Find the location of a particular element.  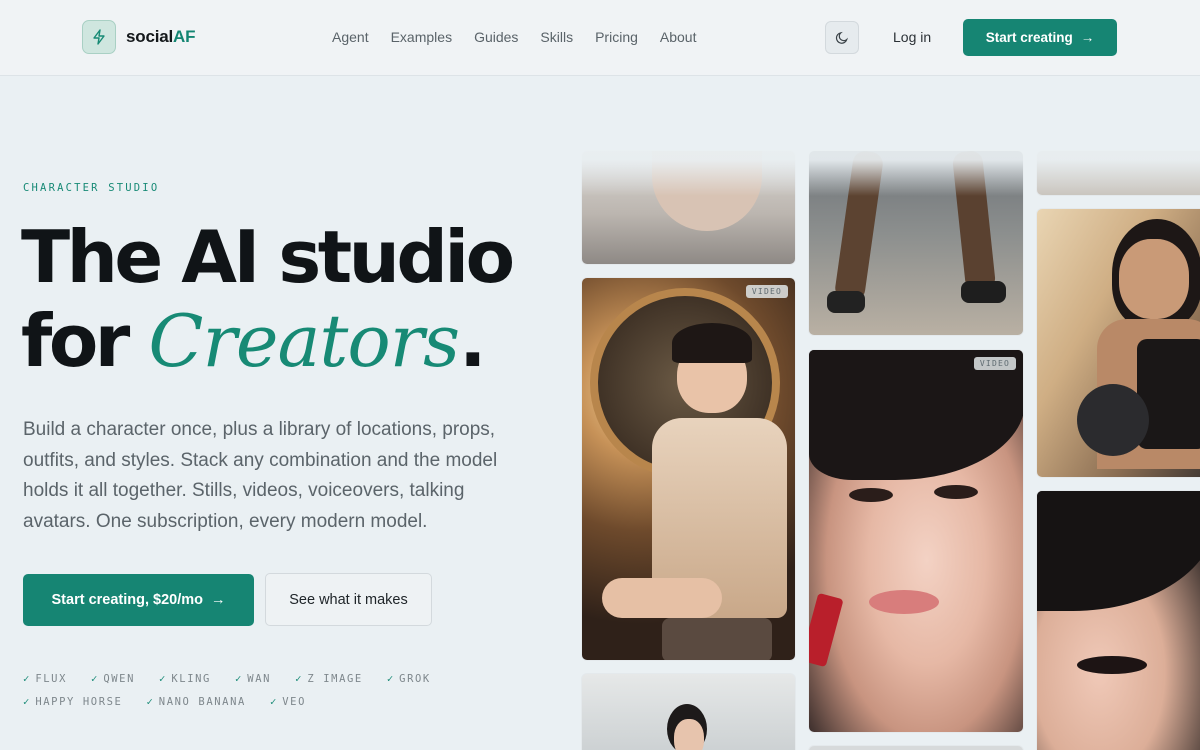

hero-headline: The AI studio for Creators. is located at coordinates (268, 299).